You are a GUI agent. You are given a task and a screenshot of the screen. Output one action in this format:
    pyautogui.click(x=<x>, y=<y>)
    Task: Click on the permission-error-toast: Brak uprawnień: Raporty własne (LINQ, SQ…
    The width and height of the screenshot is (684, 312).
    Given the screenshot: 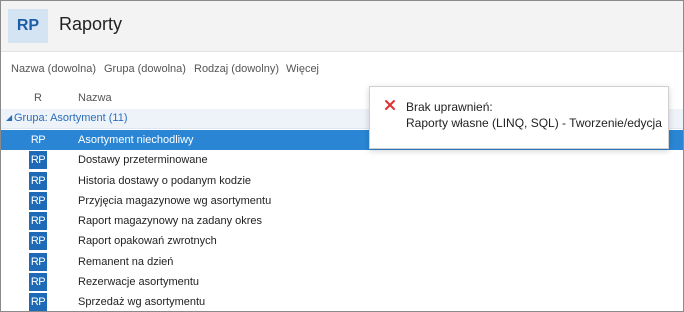 What is the action you would take?
    pyautogui.click(x=519, y=117)
    